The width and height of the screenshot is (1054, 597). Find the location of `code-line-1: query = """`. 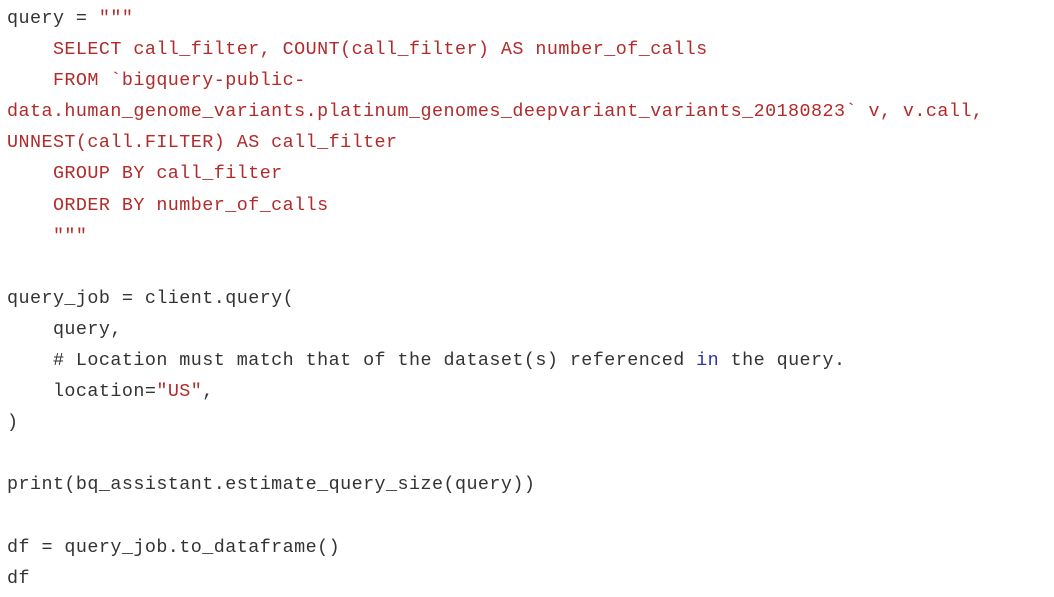

code-line-1: query = """ is located at coordinates (495, 18).